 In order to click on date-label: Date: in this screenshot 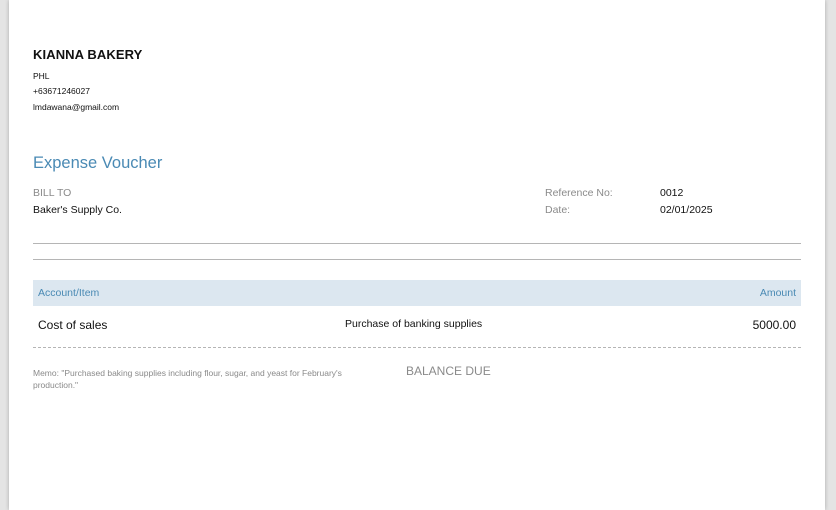, I will do `click(558, 210)`.